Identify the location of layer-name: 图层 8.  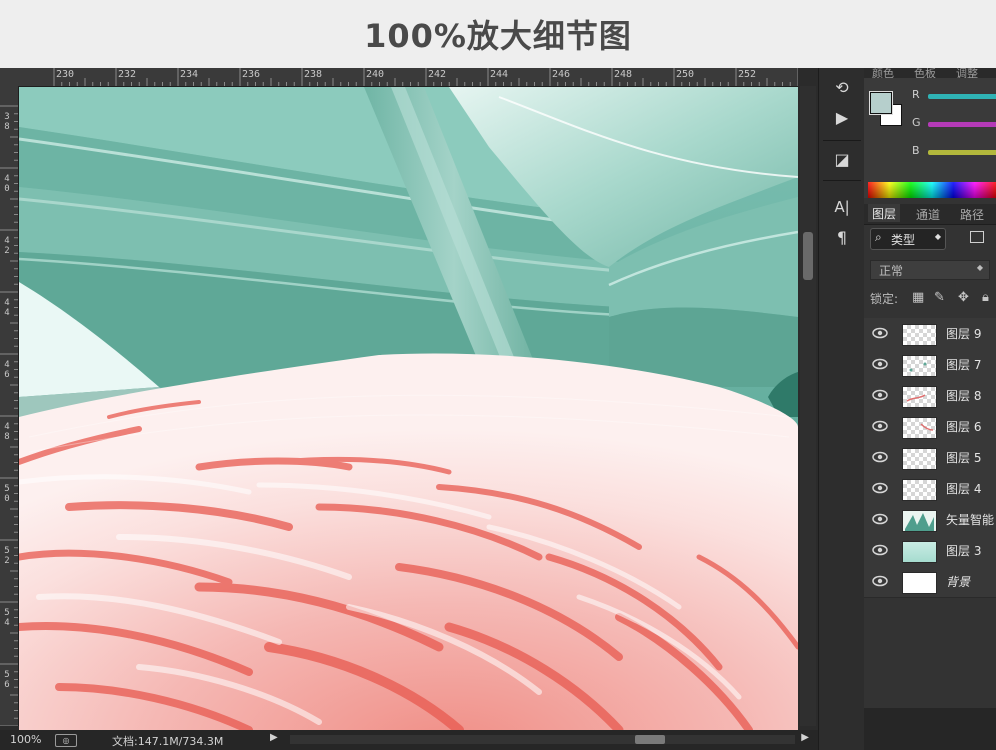
(964, 396).